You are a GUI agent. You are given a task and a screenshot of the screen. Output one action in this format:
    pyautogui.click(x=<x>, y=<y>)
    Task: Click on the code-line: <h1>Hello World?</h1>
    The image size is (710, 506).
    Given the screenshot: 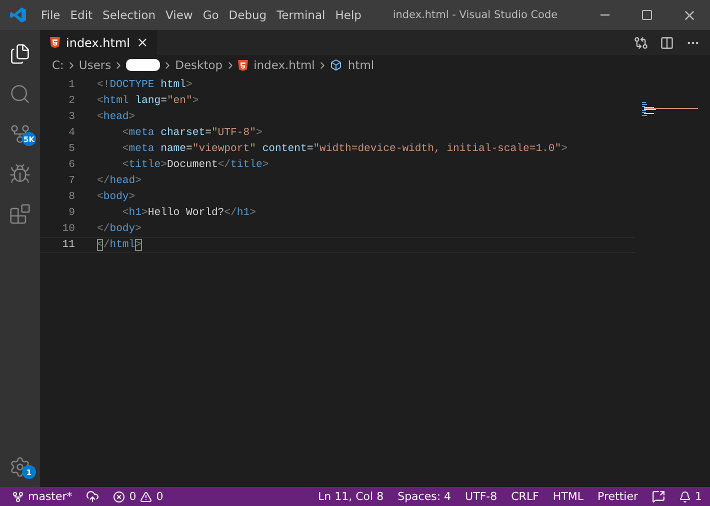 What is the action you would take?
    pyautogui.click(x=188, y=213)
    